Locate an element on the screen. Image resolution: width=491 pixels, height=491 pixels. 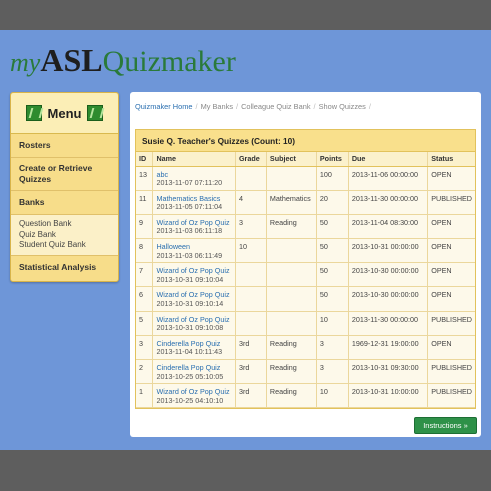
quiz-created-time: 2013-10-31 09:10:14 is located at coordinates (190, 303).